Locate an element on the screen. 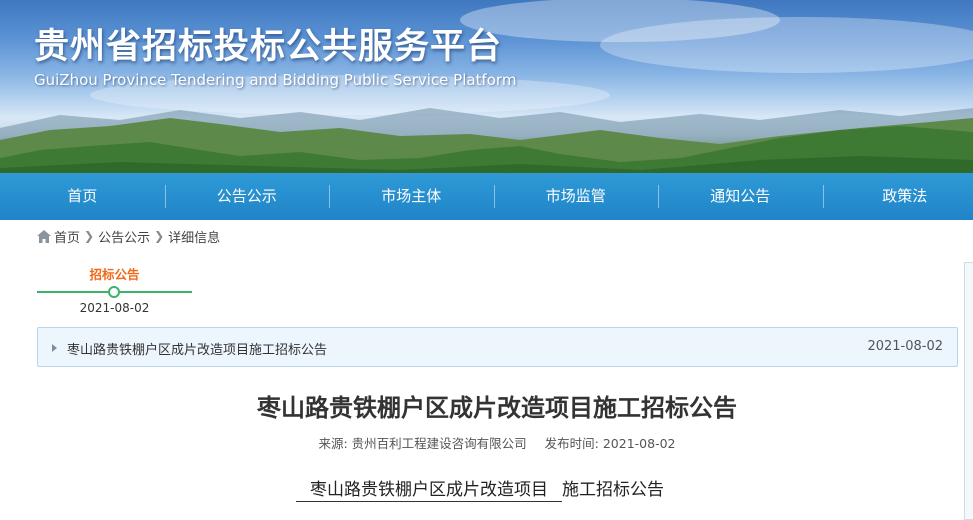  caret-right-icon is located at coordinates (54, 348).